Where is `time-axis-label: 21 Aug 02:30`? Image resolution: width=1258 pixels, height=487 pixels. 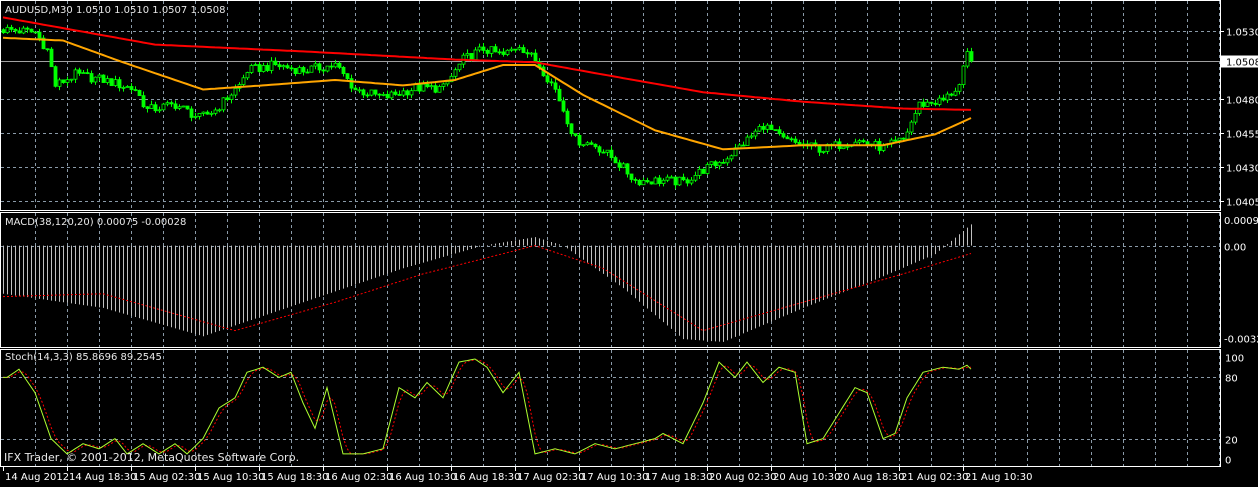
time-axis-label: 21 Aug 02:30 is located at coordinates (934, 477).